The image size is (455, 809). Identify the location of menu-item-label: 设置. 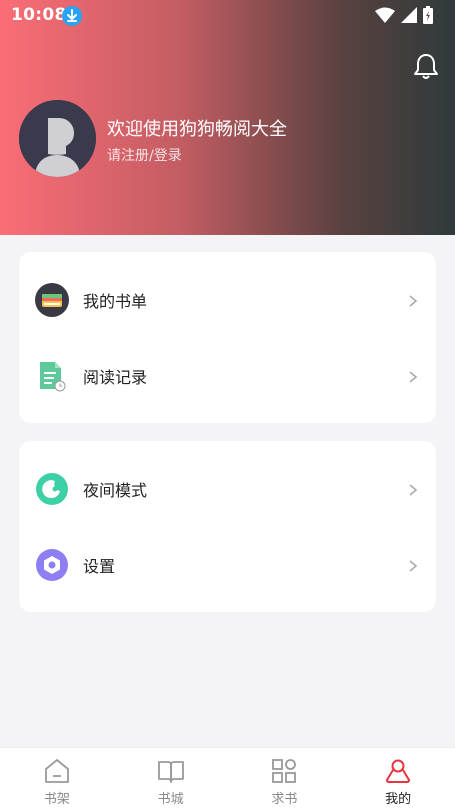
(99, 566).